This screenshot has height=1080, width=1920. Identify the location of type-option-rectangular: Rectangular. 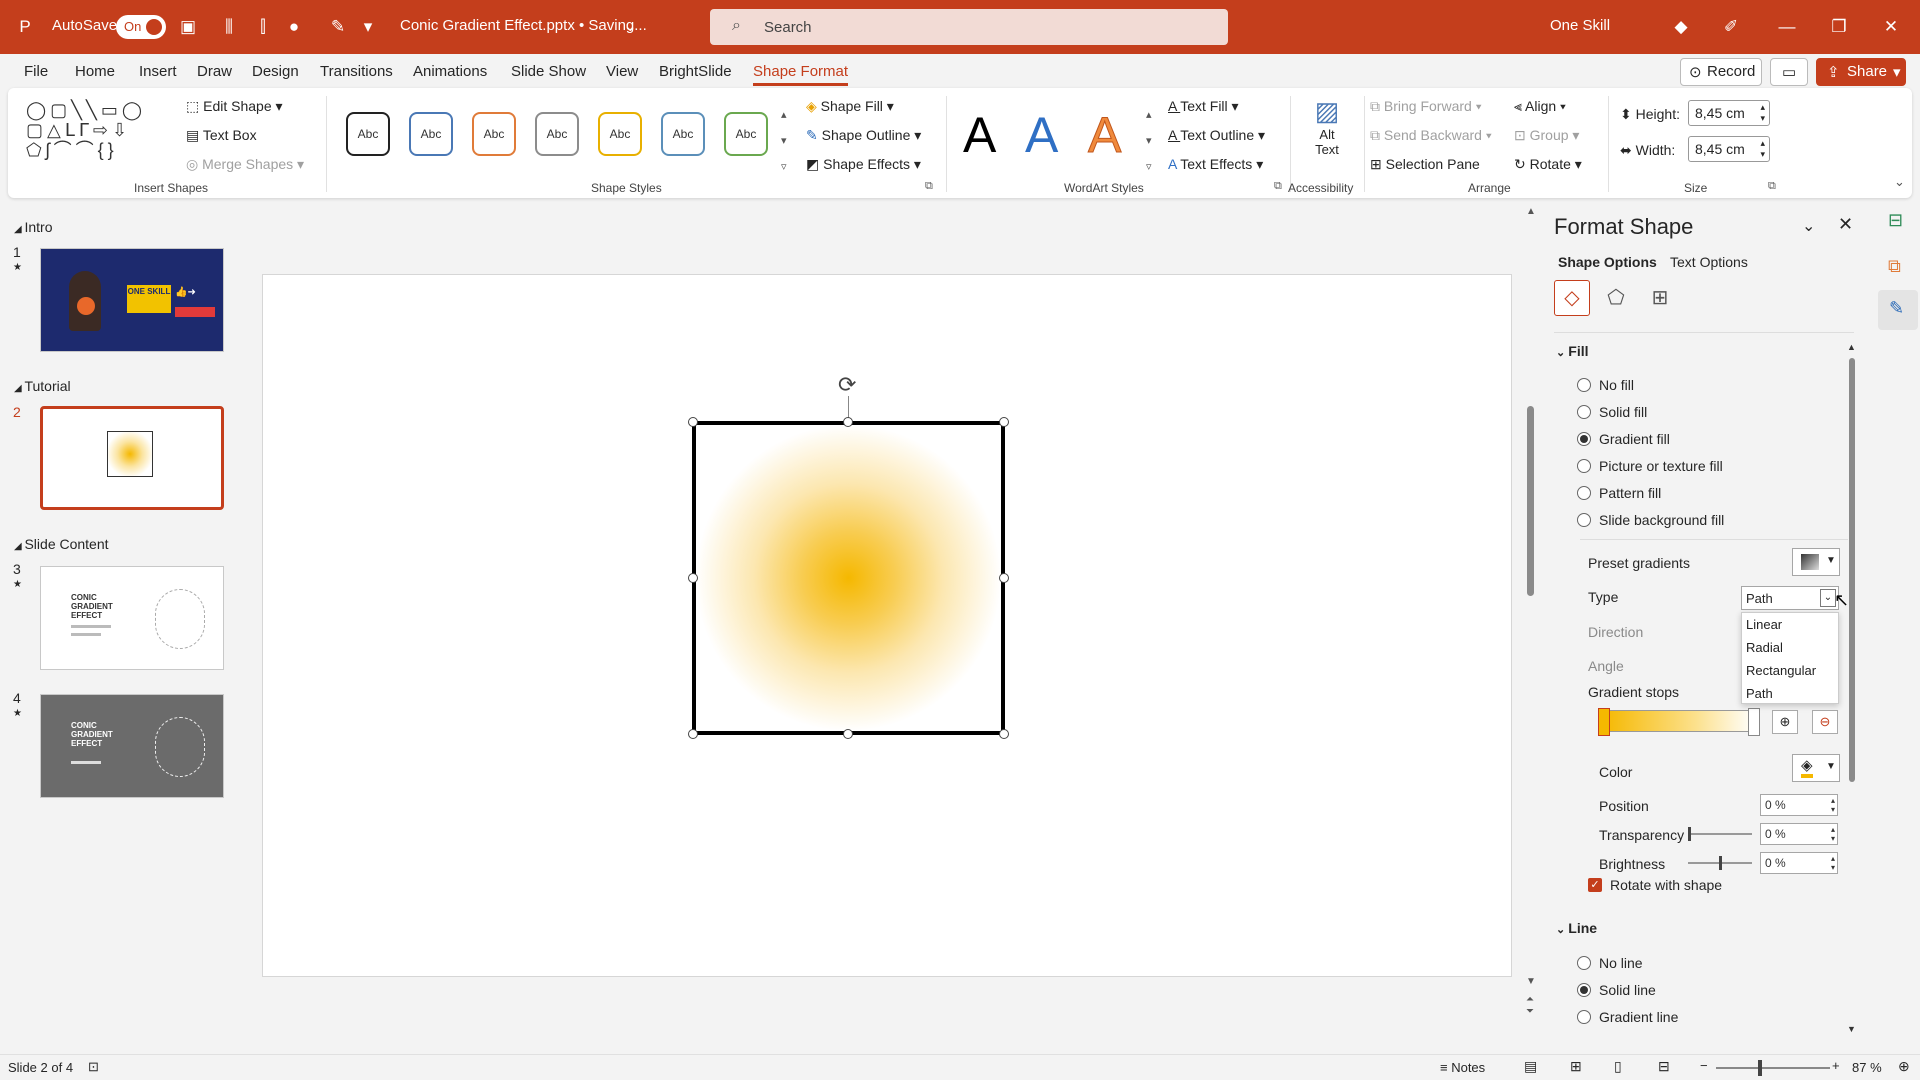
(1781, 670).